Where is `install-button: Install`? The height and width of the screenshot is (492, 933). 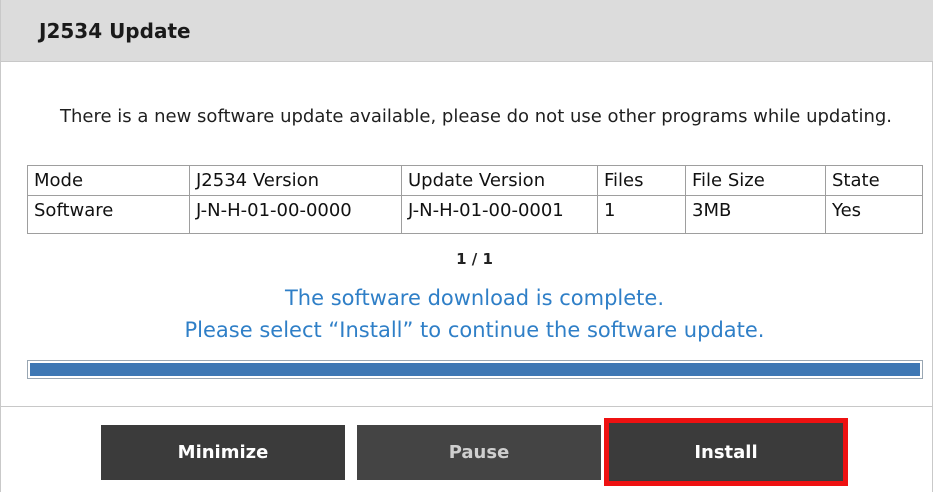
install-button: Install is located at coordinates (726, 452).